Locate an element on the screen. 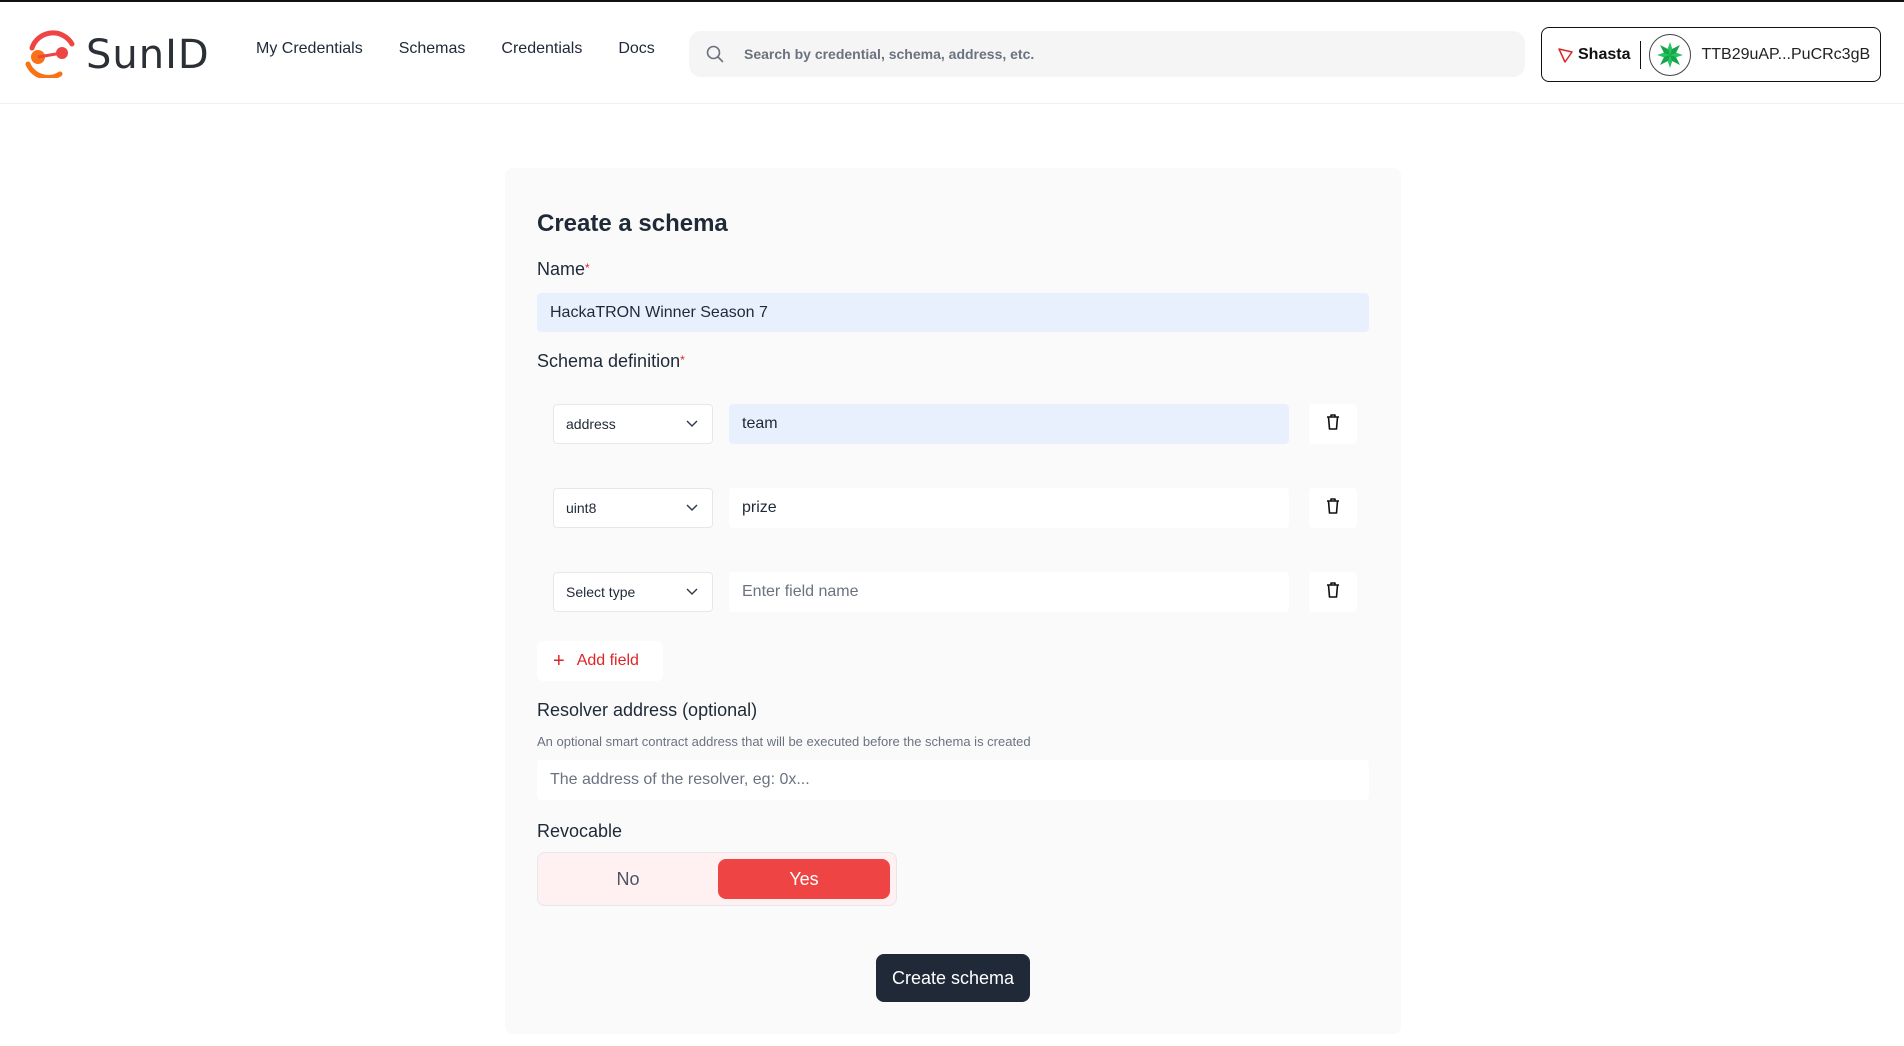  resolver-address-input is located at coordinates (953, 780).